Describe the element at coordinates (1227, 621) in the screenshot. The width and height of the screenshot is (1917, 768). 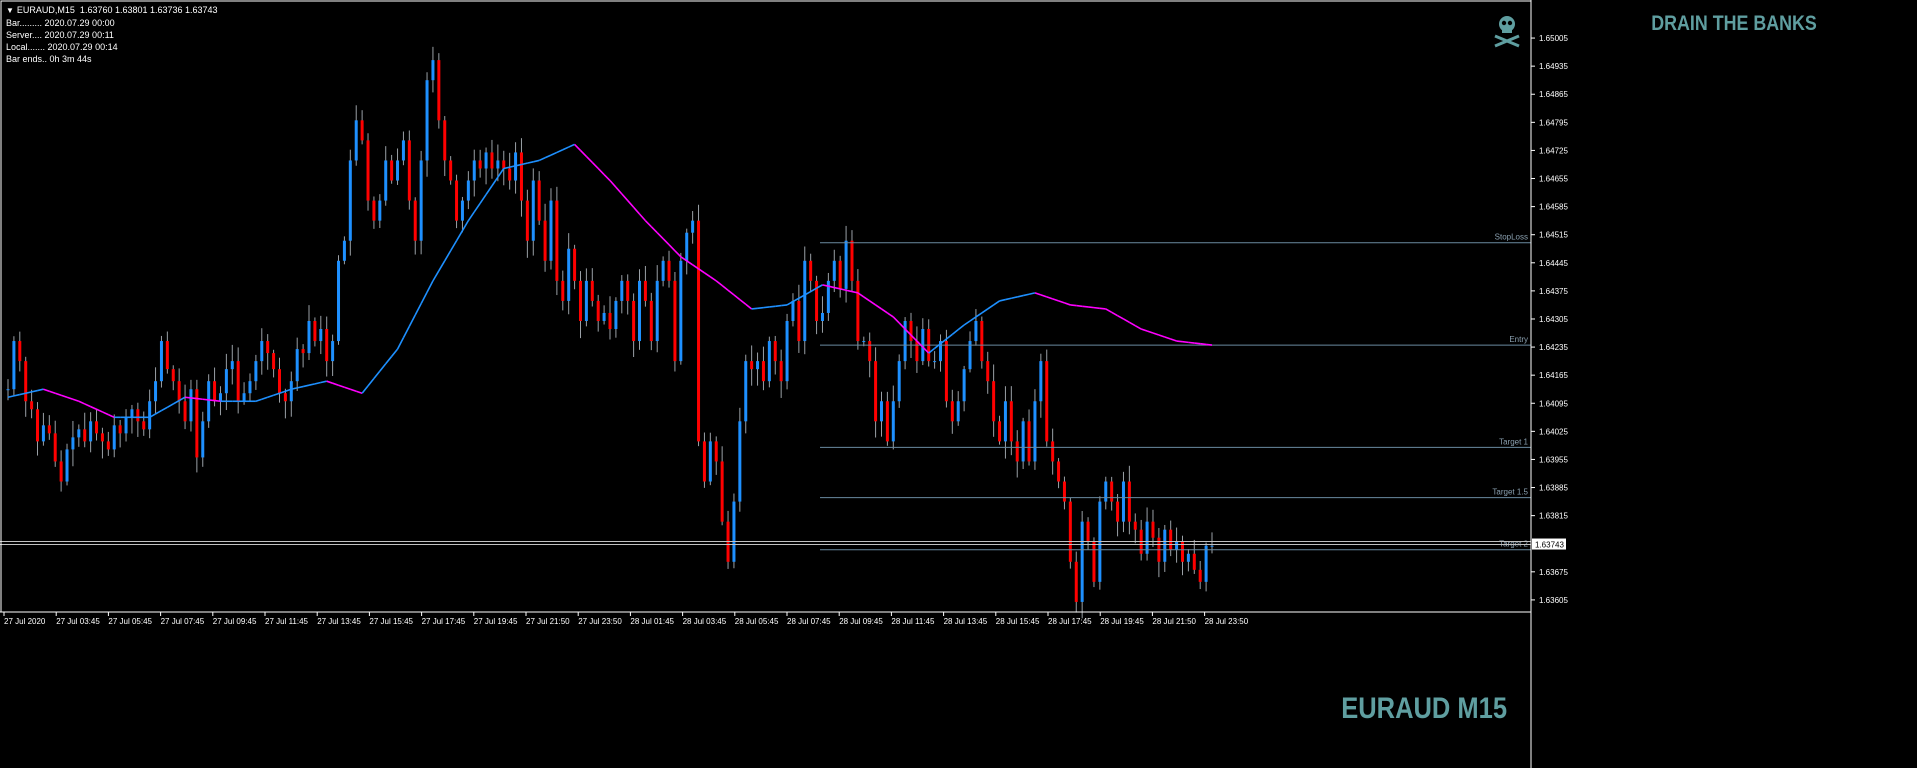
I see `time-tick-label: 28 Jul 23:50` at that location.